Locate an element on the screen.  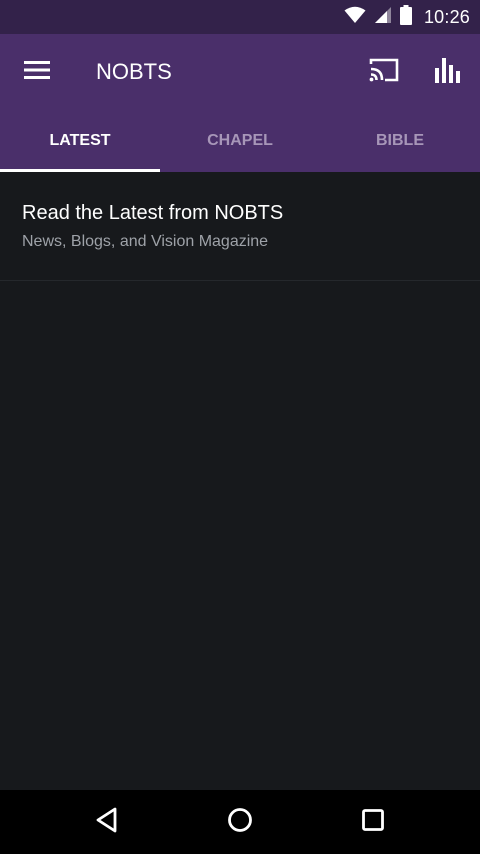
recents-icon is located at coordinates (373, 822).